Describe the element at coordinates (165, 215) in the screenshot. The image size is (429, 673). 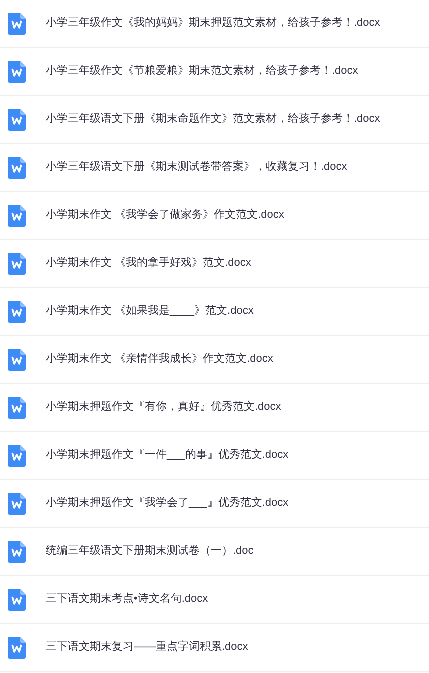
I see `file-name: 小学期末作文 《我学会了做家务》作文范文.docx` at that location.